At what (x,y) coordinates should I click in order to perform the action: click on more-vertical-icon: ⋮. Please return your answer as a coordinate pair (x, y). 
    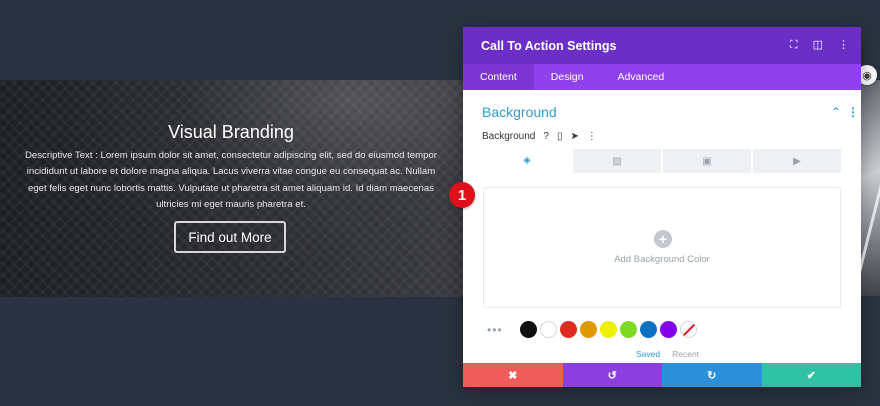
    Looking at the image, I should click on (843, 45).